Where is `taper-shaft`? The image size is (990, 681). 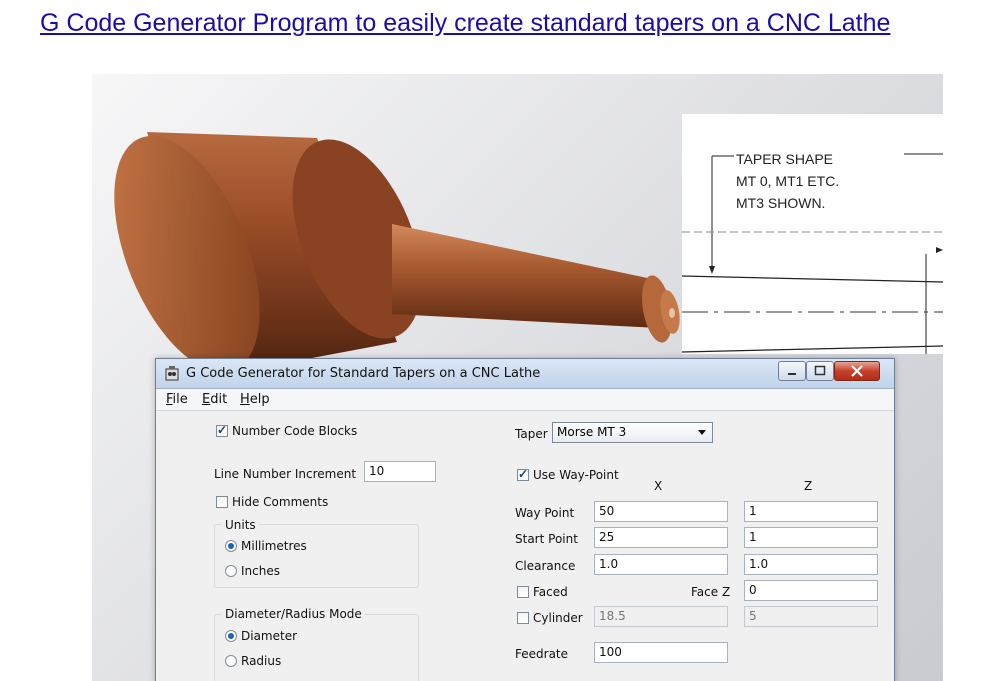
taper-shaft is located at coordinates (534, 276).